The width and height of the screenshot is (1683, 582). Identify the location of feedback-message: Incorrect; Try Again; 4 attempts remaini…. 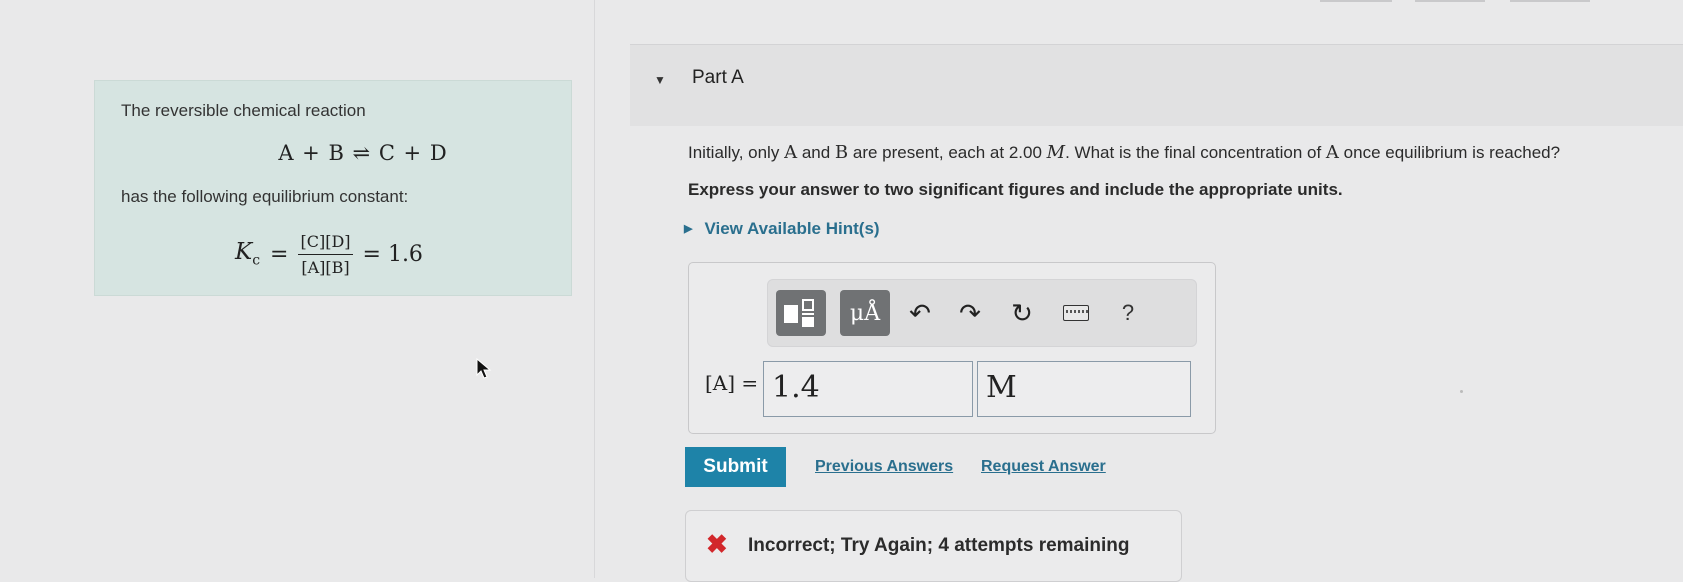
(939, 545).